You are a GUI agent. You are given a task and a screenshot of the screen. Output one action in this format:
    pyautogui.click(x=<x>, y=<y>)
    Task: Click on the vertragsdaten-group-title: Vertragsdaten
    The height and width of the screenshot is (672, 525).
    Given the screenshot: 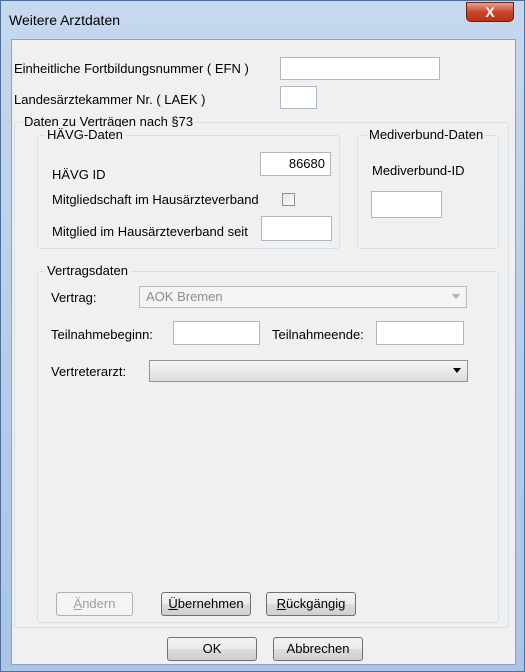 What is the action you would take?
    pyautogui.click(x=87, y=270)
    